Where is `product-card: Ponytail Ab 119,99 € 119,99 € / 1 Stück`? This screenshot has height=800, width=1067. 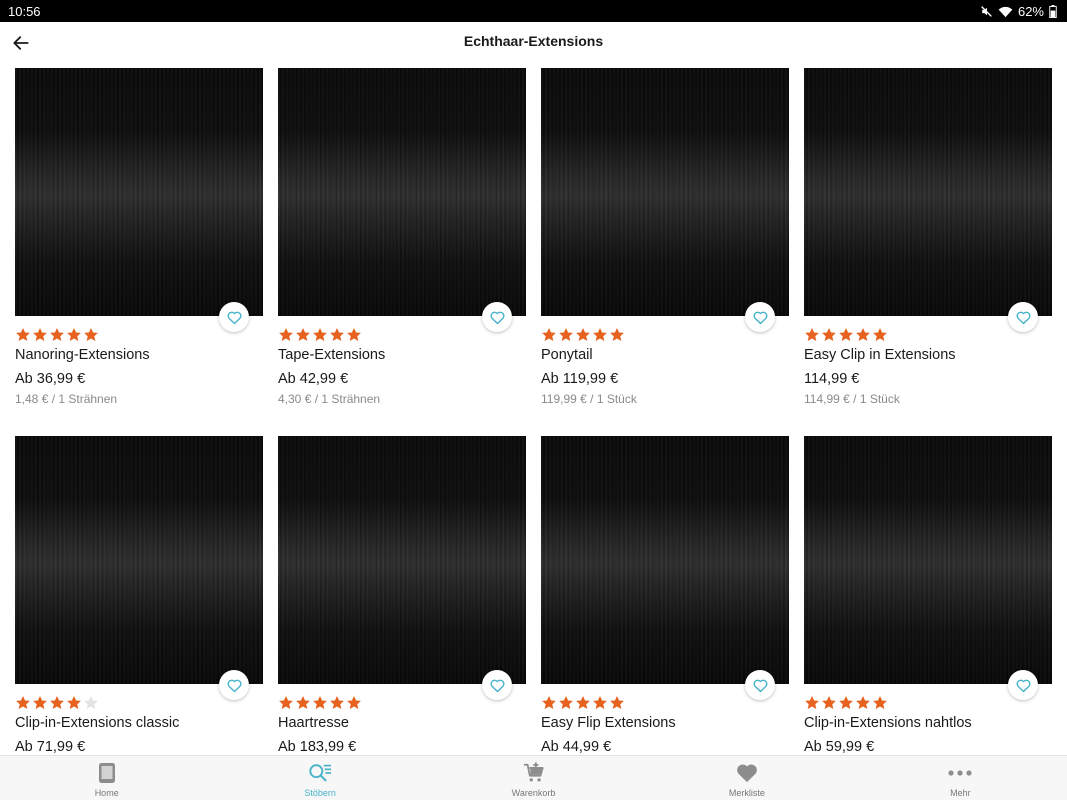
product-card: Ponytail Ab 119,99 € 119,99 € / 1 Stück is located at coordinates (665, 241).